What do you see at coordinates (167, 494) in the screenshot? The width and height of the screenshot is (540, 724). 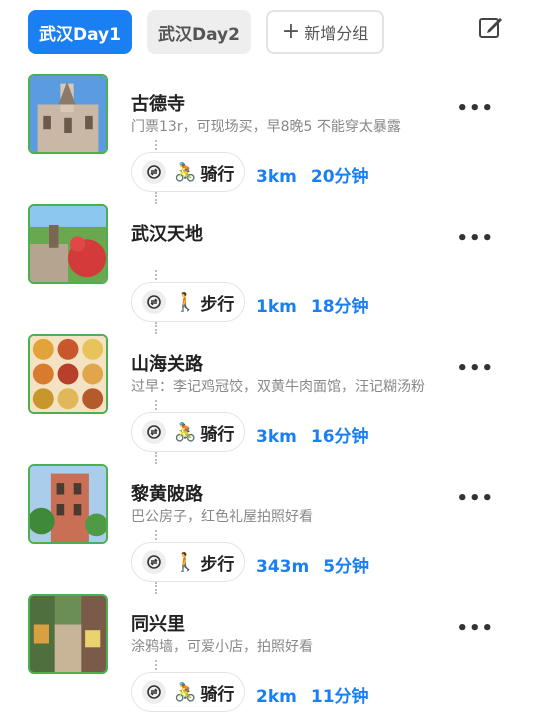 I see `place-title: 黎黄陂路` at bounding box center [167, 494].